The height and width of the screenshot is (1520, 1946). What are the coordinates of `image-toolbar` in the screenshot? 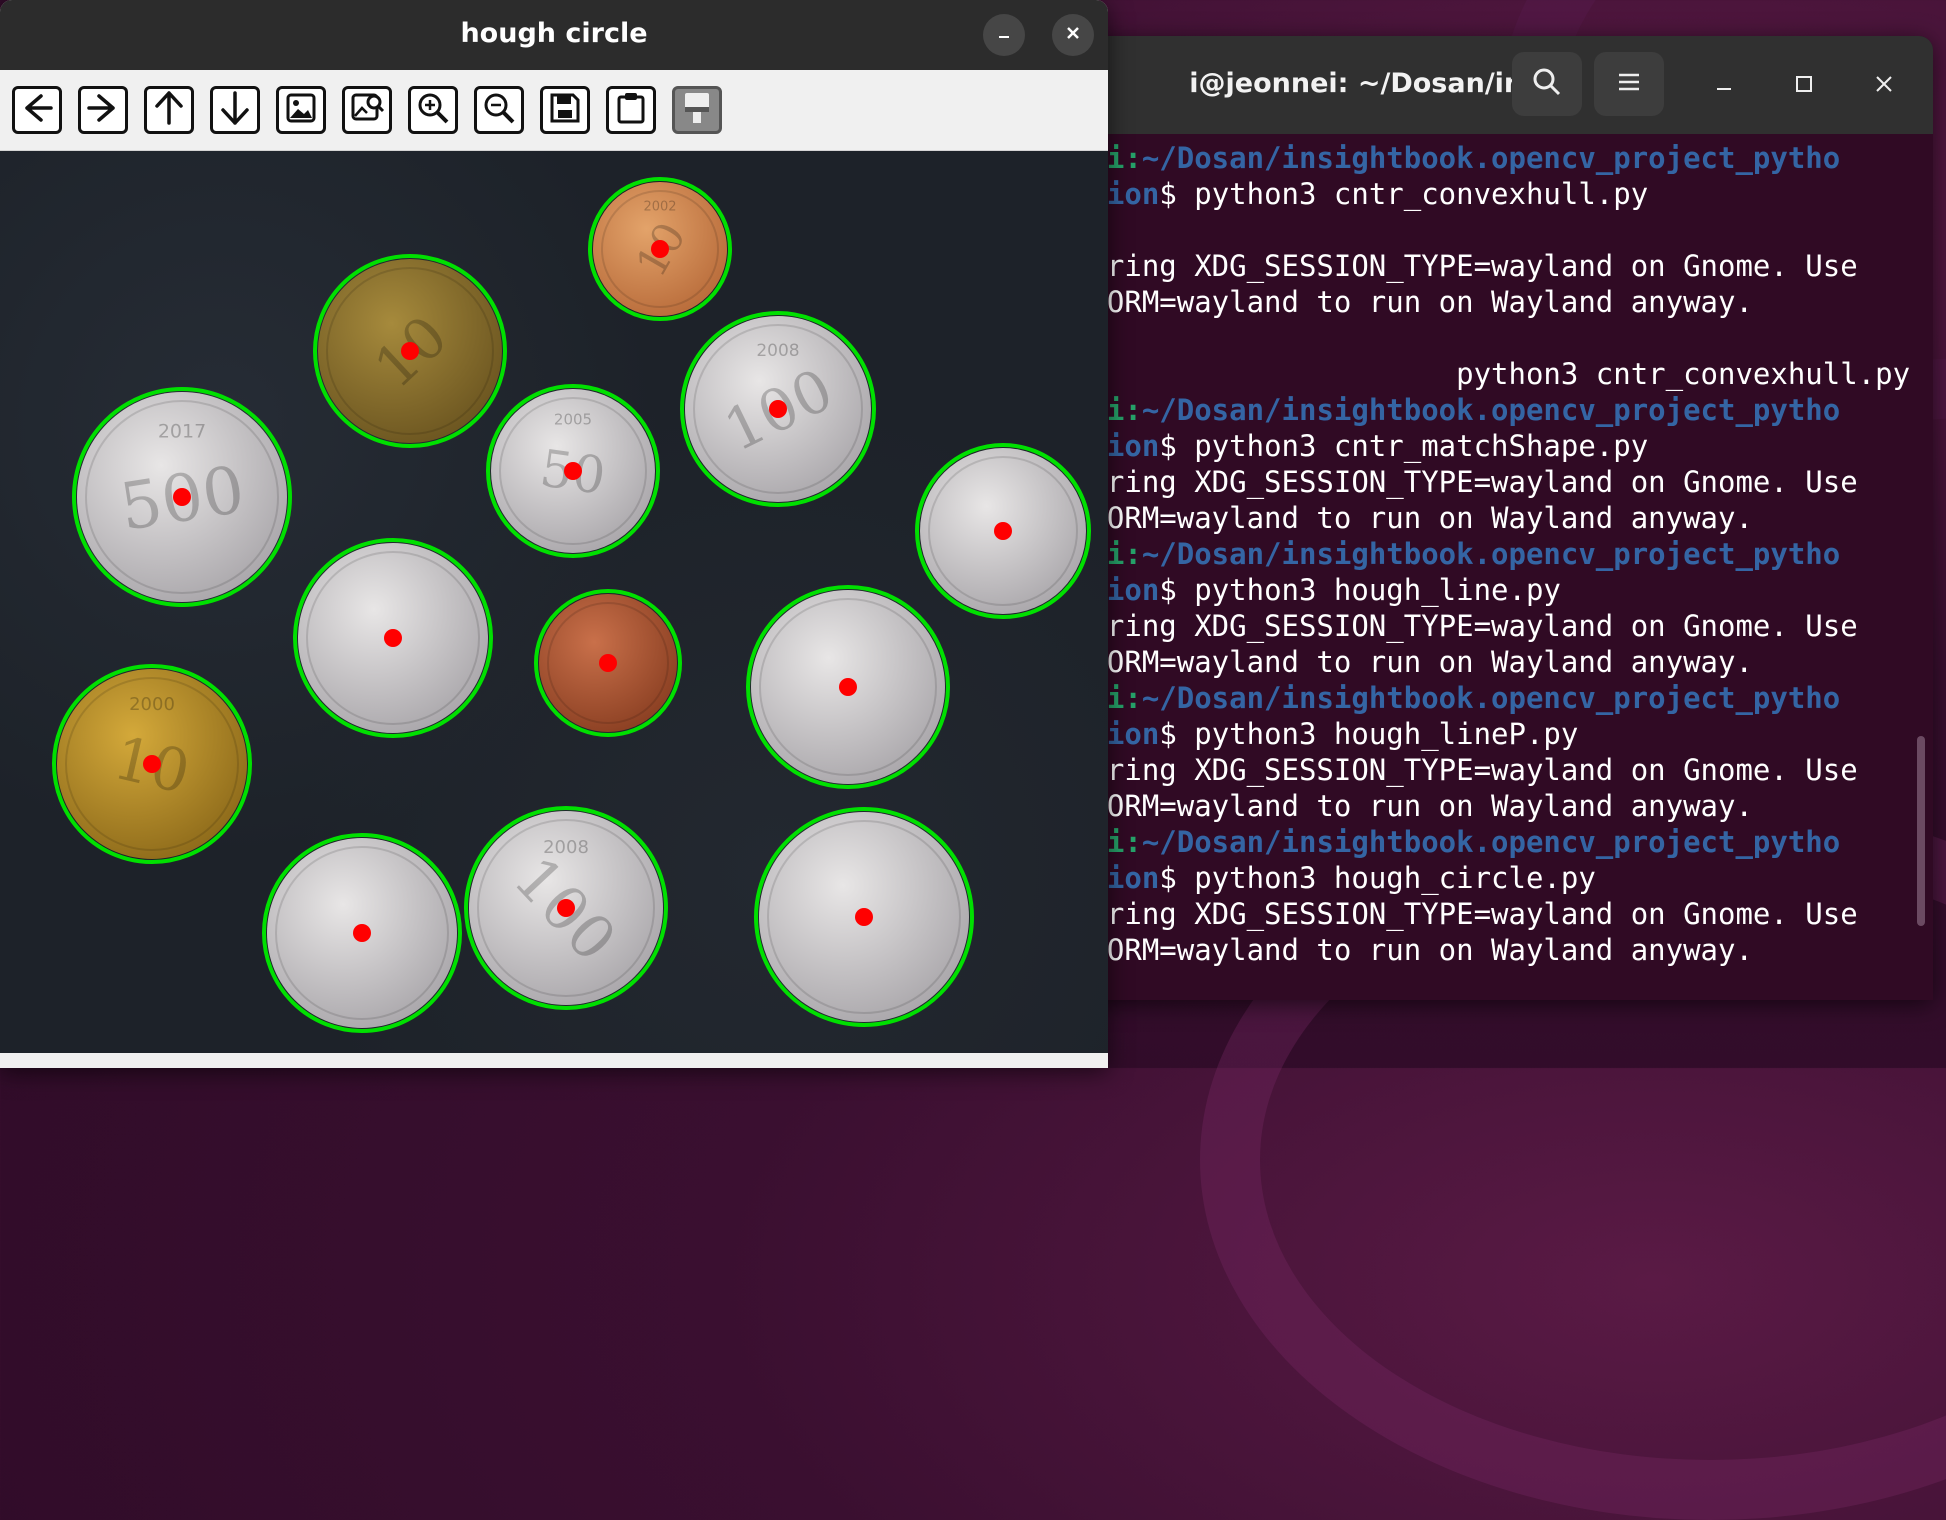 It's located at (554, 110).